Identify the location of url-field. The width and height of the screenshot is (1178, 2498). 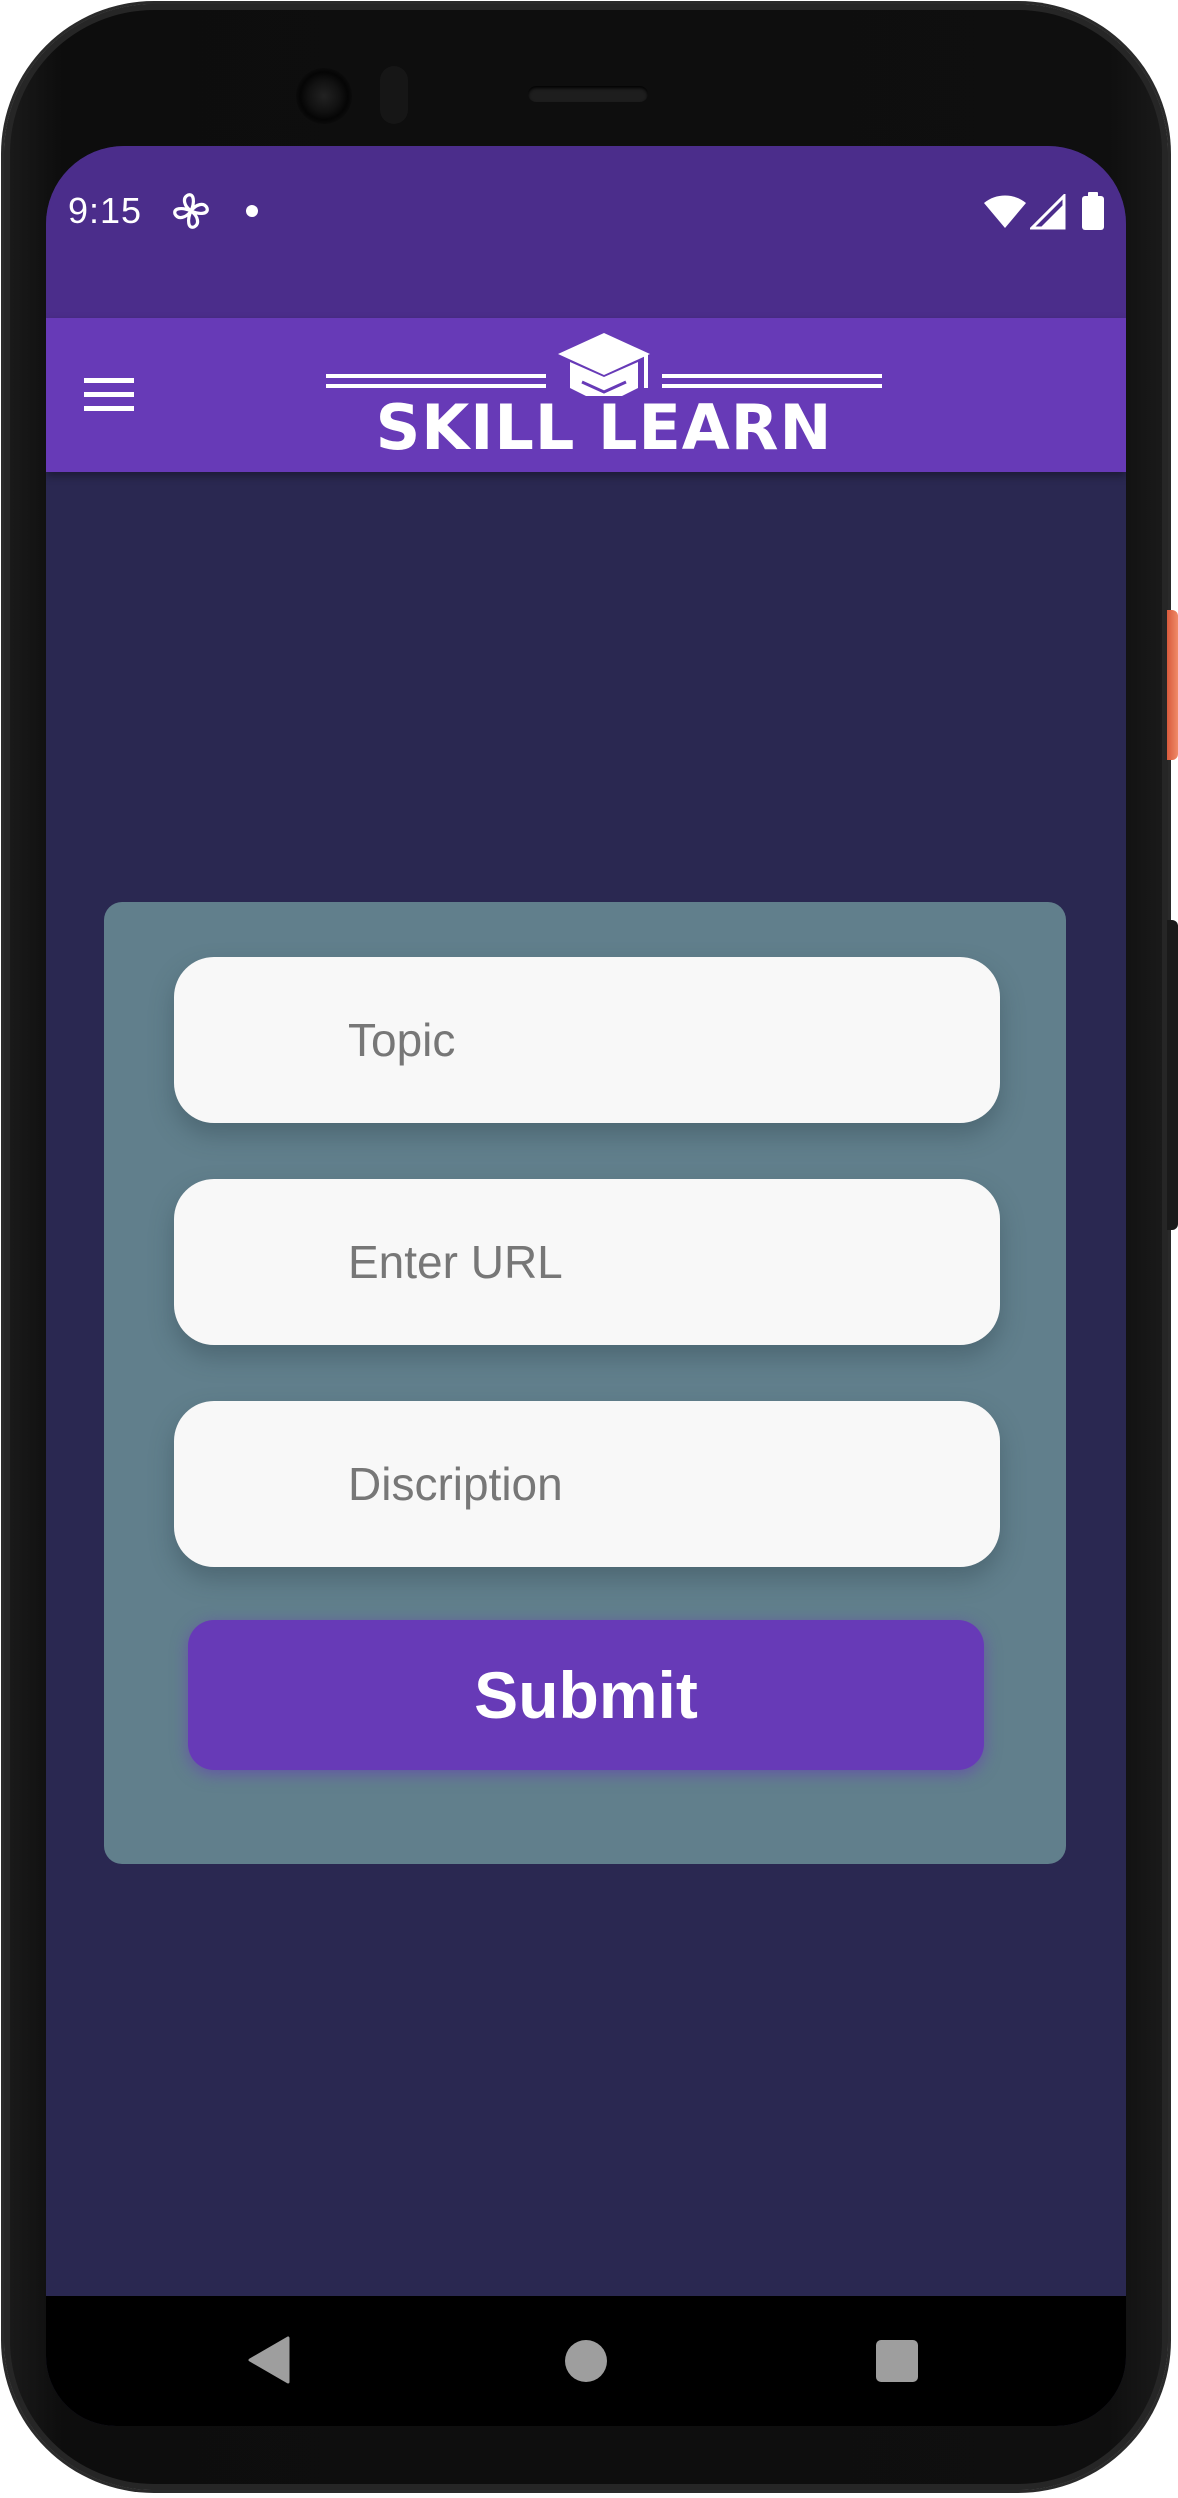
(587, 1262).